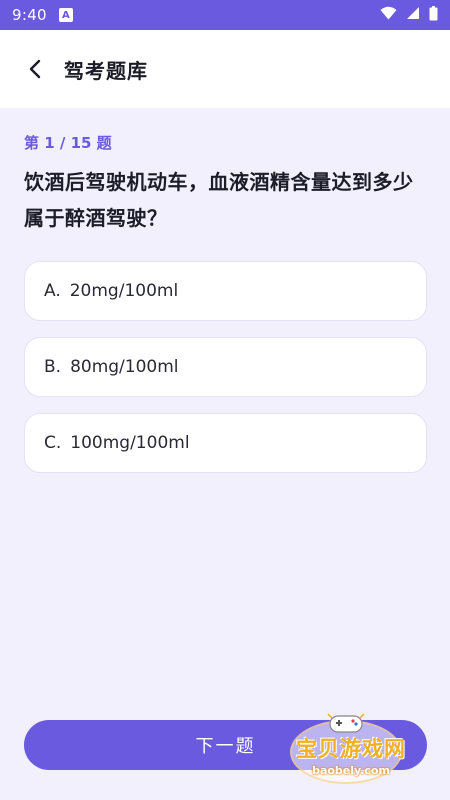 The height and width of the screenshot is (800, 450). I want to click on option-text: 100mg/100ml, so click(130, 443).